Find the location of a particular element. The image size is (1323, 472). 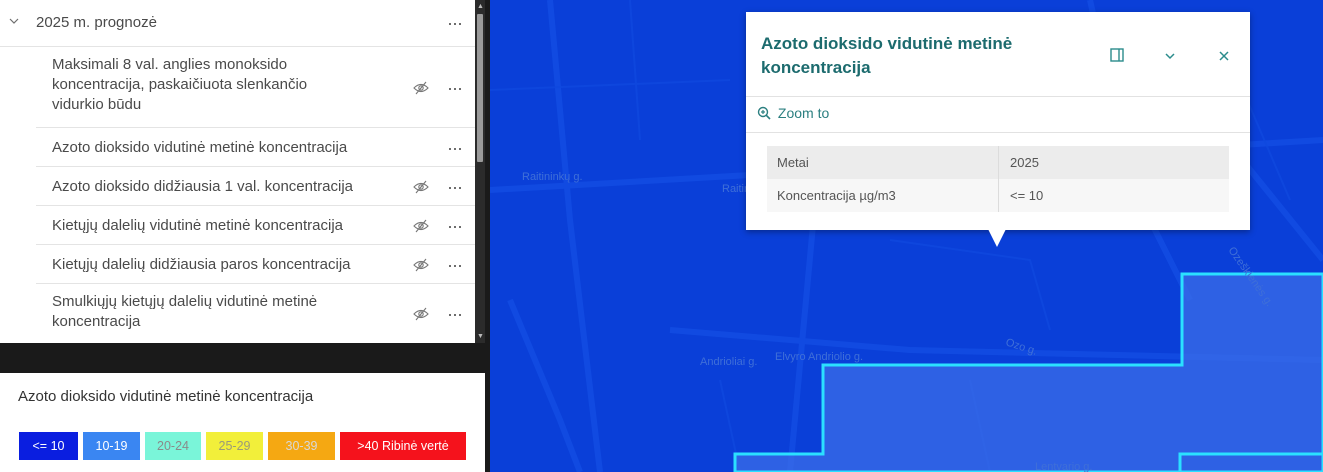

close-icon is located at coordinates (1224, 58).